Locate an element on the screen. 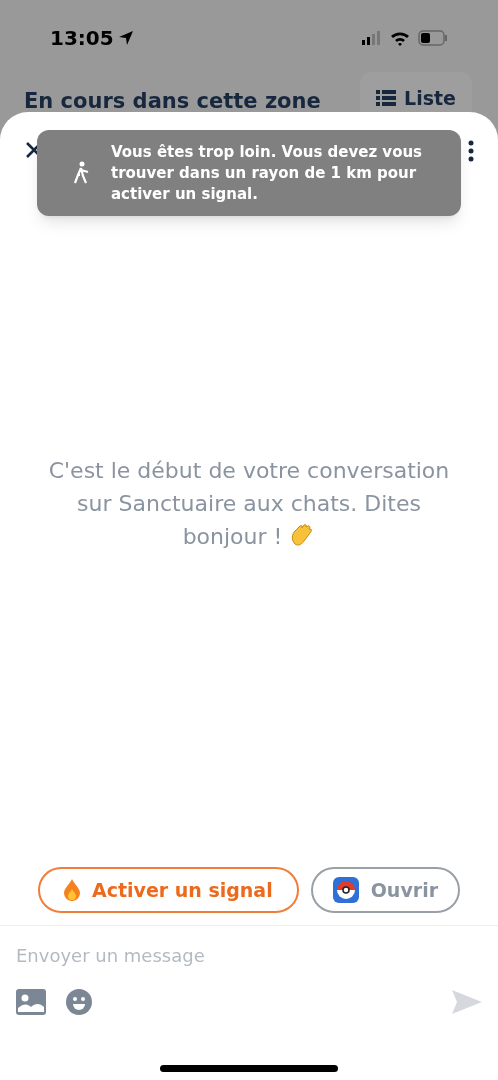  more-icon is located at coordinates (471, 151).